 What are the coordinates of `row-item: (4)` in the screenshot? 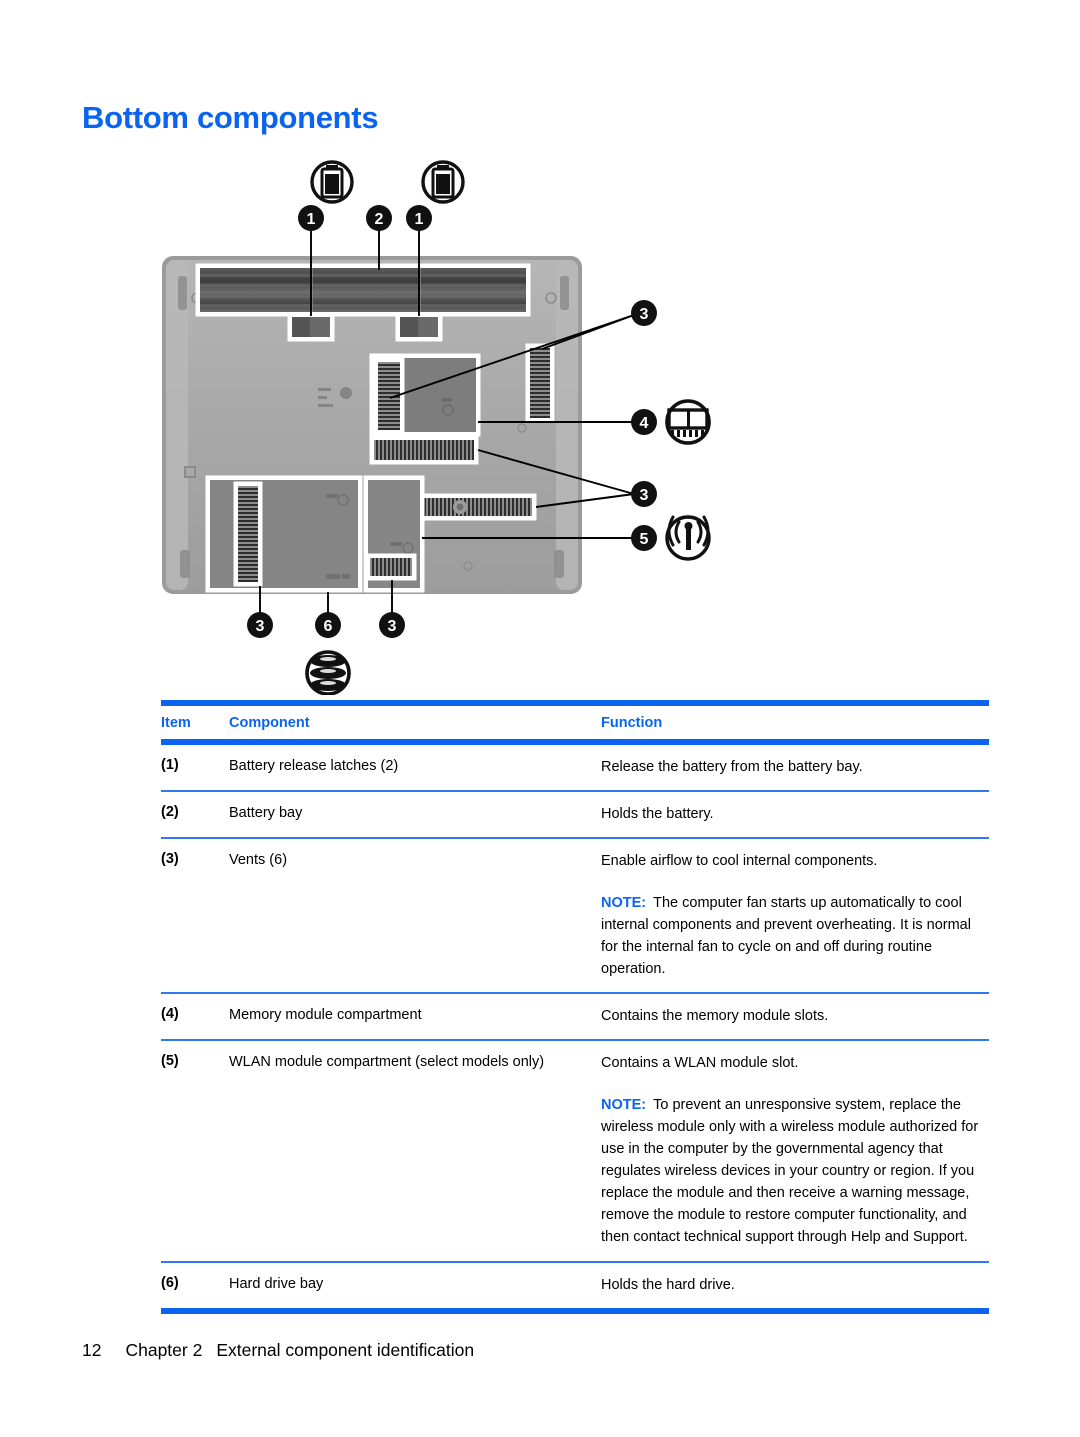 It's located at (170, 1014).